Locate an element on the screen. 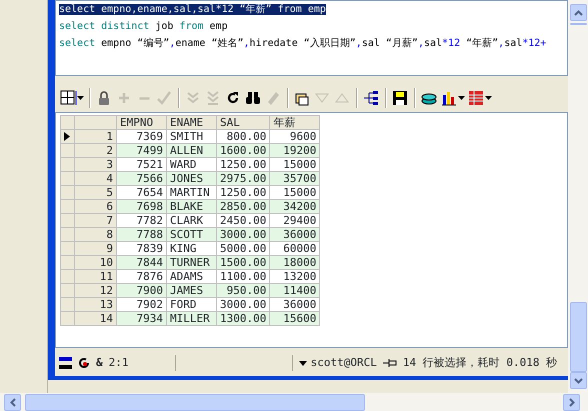  column-header: SAL is located at coordinates (243, 123).